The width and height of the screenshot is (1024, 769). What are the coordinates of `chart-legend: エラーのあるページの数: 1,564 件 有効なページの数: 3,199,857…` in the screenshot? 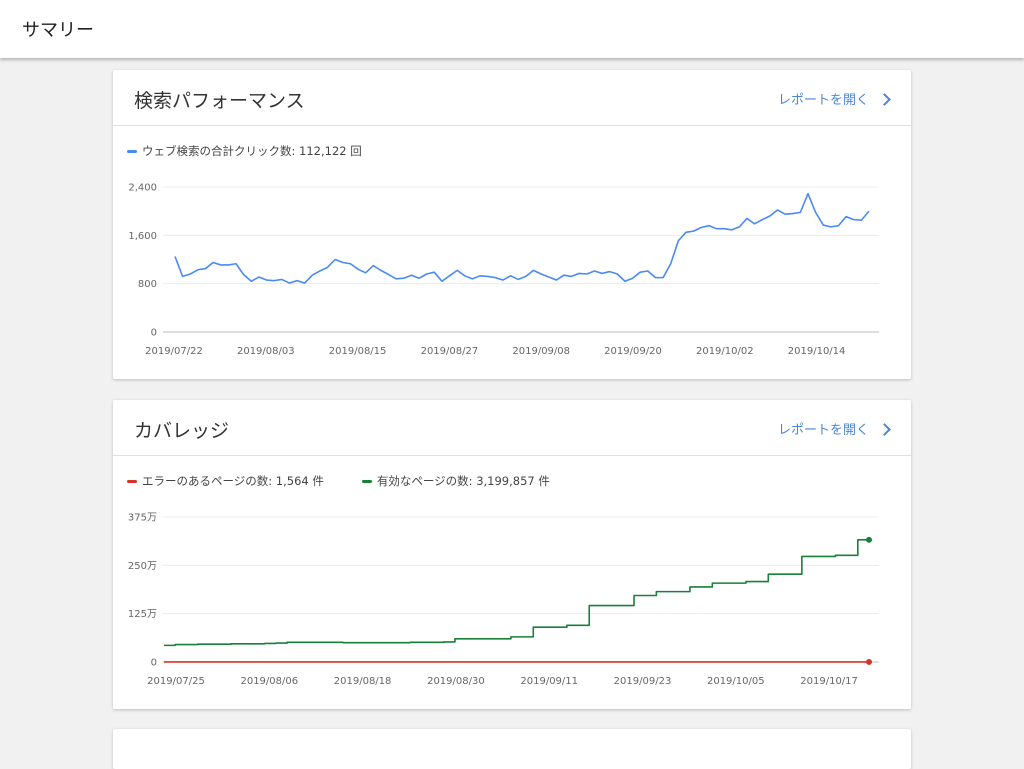 It's located at (357, 481).